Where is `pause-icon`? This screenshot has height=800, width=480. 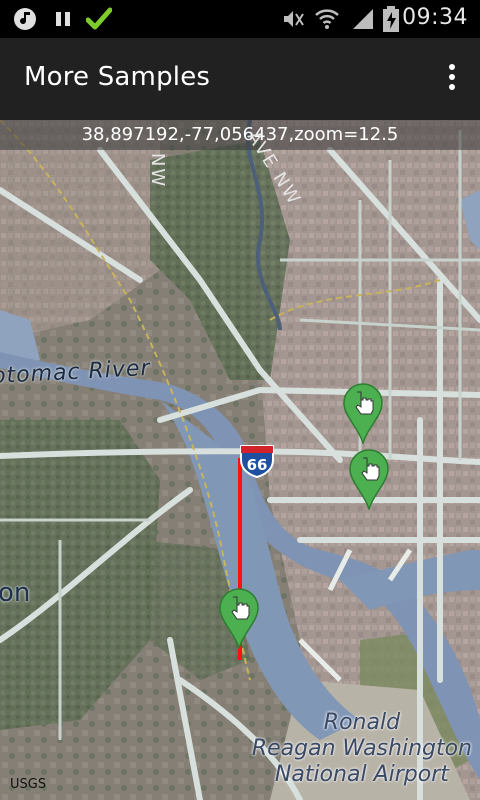
pause-icon is located at coordinates (63, 19).